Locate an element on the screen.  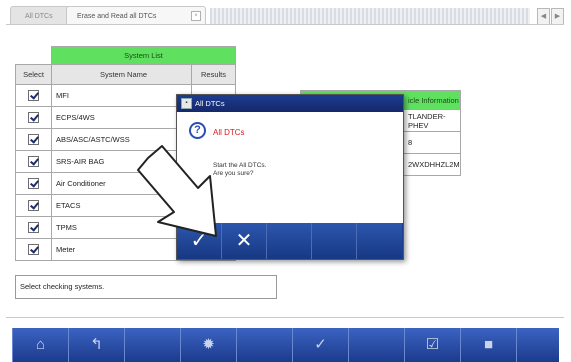
back-button: ↰ is located at coordinates (96, 345).